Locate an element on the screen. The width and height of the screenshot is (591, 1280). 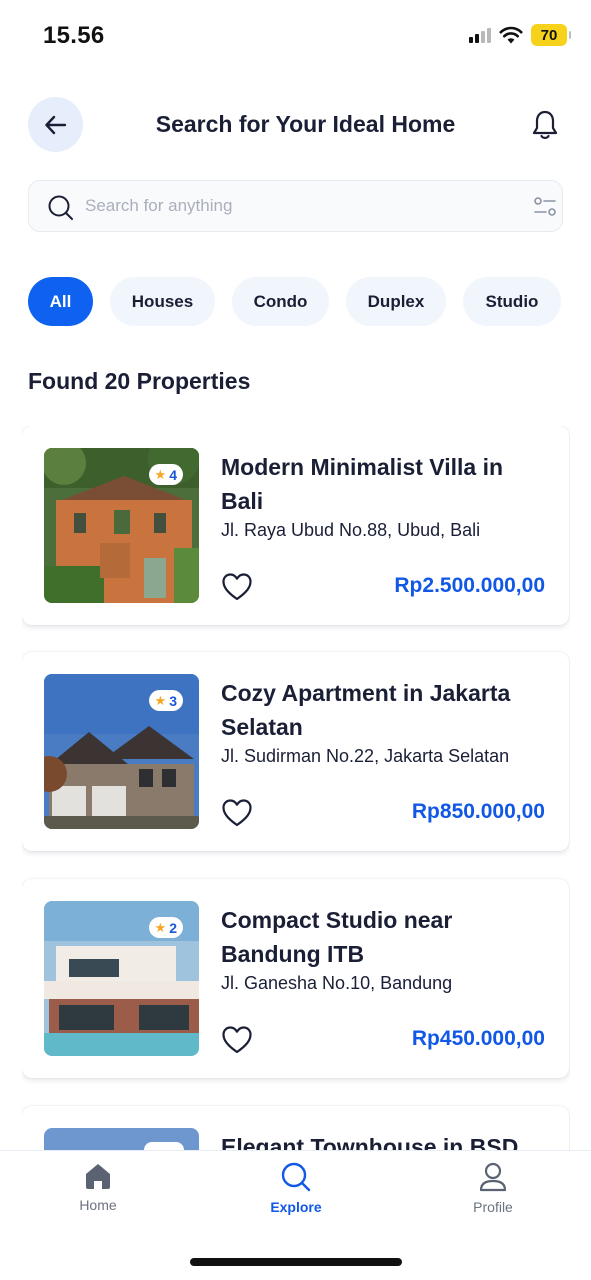
nav-explore-label: Explore is located at coordinates (296, 1207).